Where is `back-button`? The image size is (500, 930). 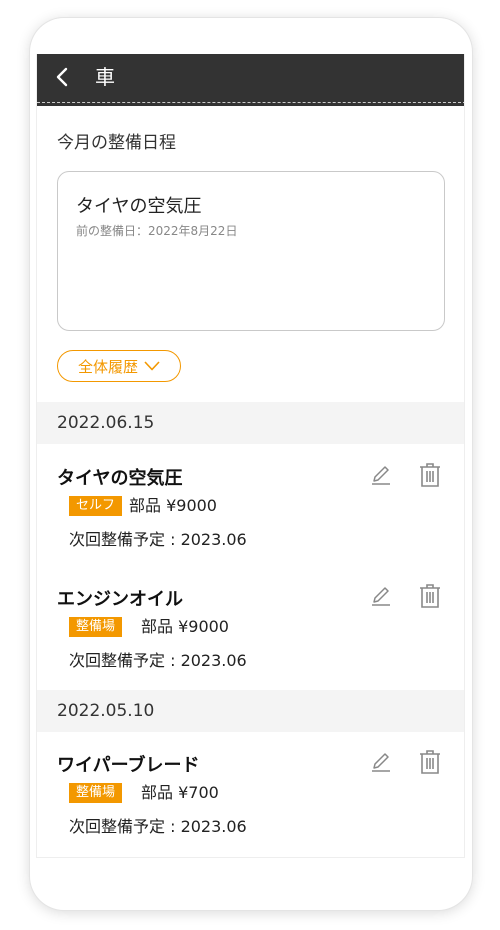 back-button is located at coordinates (63, 77).